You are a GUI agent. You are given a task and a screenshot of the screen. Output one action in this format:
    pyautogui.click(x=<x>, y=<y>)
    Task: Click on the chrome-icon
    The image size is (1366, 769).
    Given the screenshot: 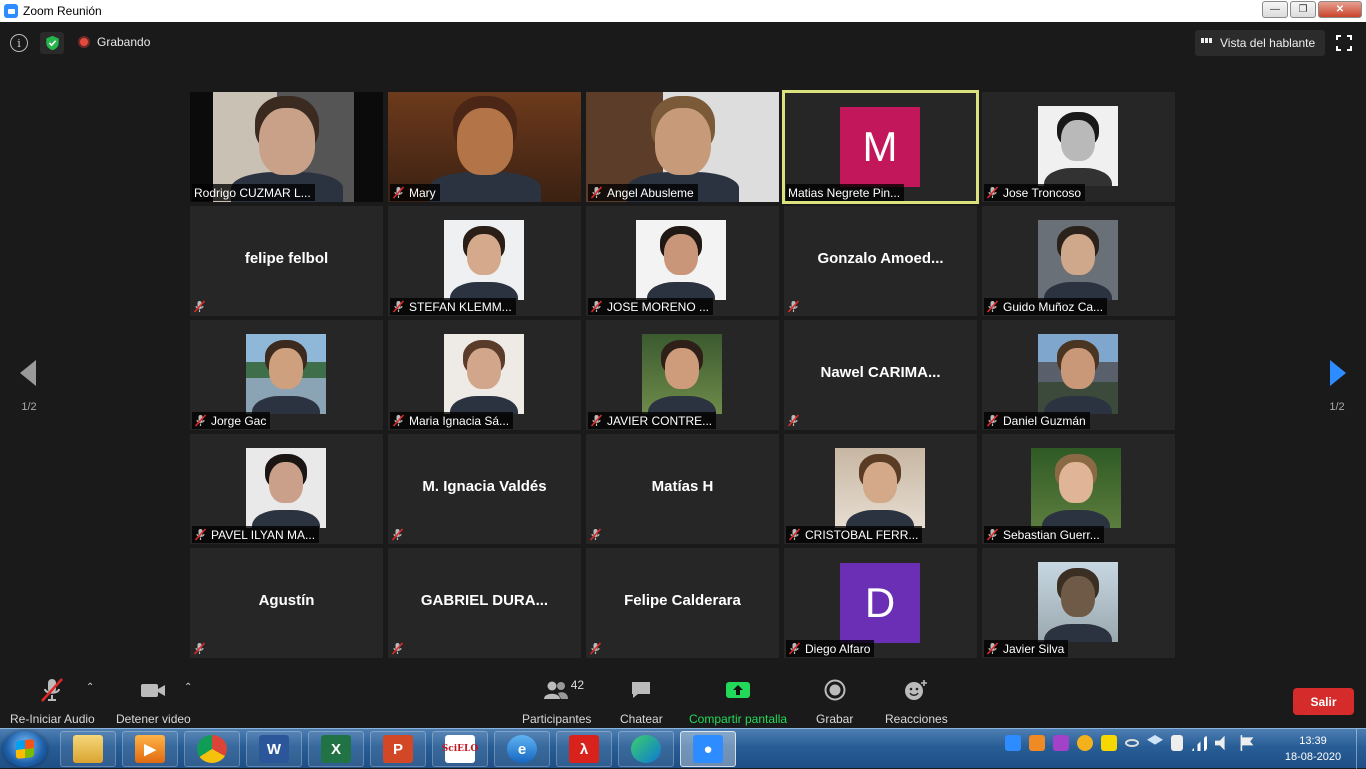 What is the action you would take?
    pyautogui.click(x=212, y=749)
    